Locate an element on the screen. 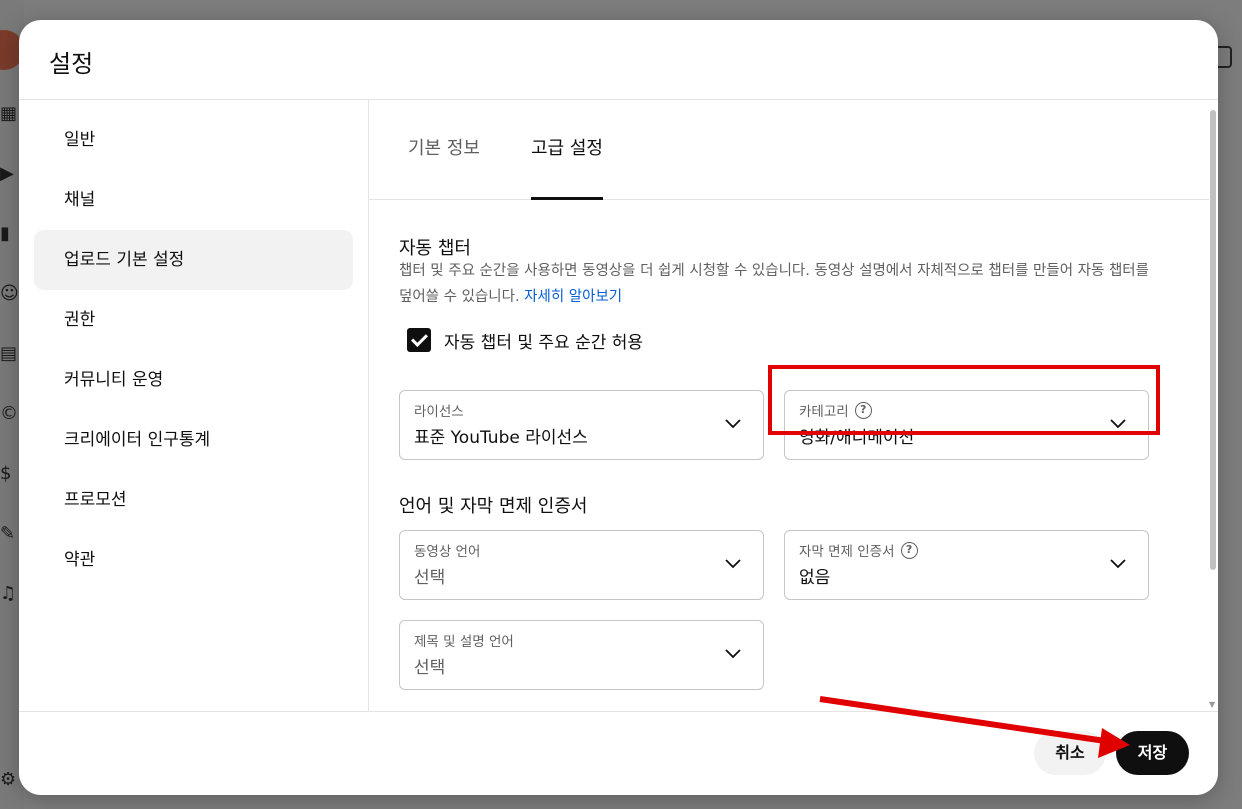  sidebar-item-community: 커뮤니티 운영 is located at coordinates (193, 380).